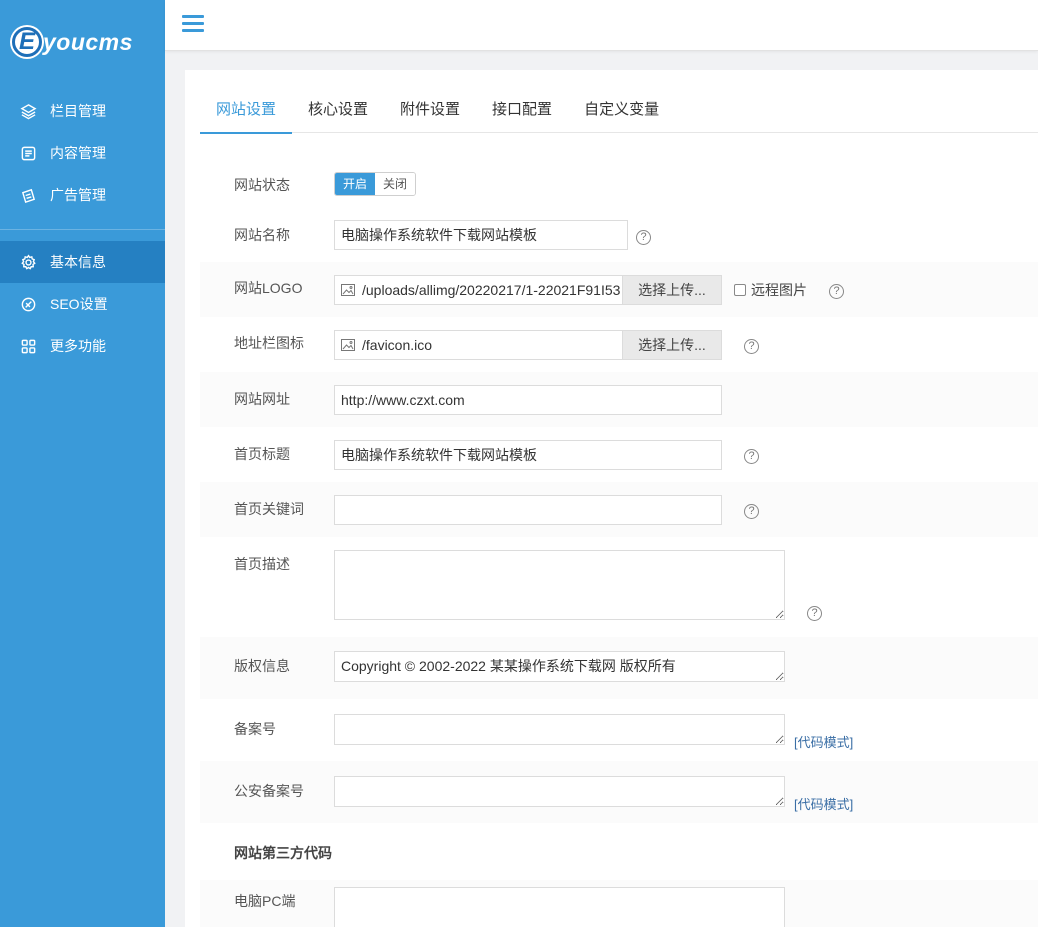 Image resolution: width=1038 pixels, height=927 pixels. What do you see at coordinates (269, 509) in the screenshot?
I see `field-label: 首页关键词` at bounding box center [269, 509].